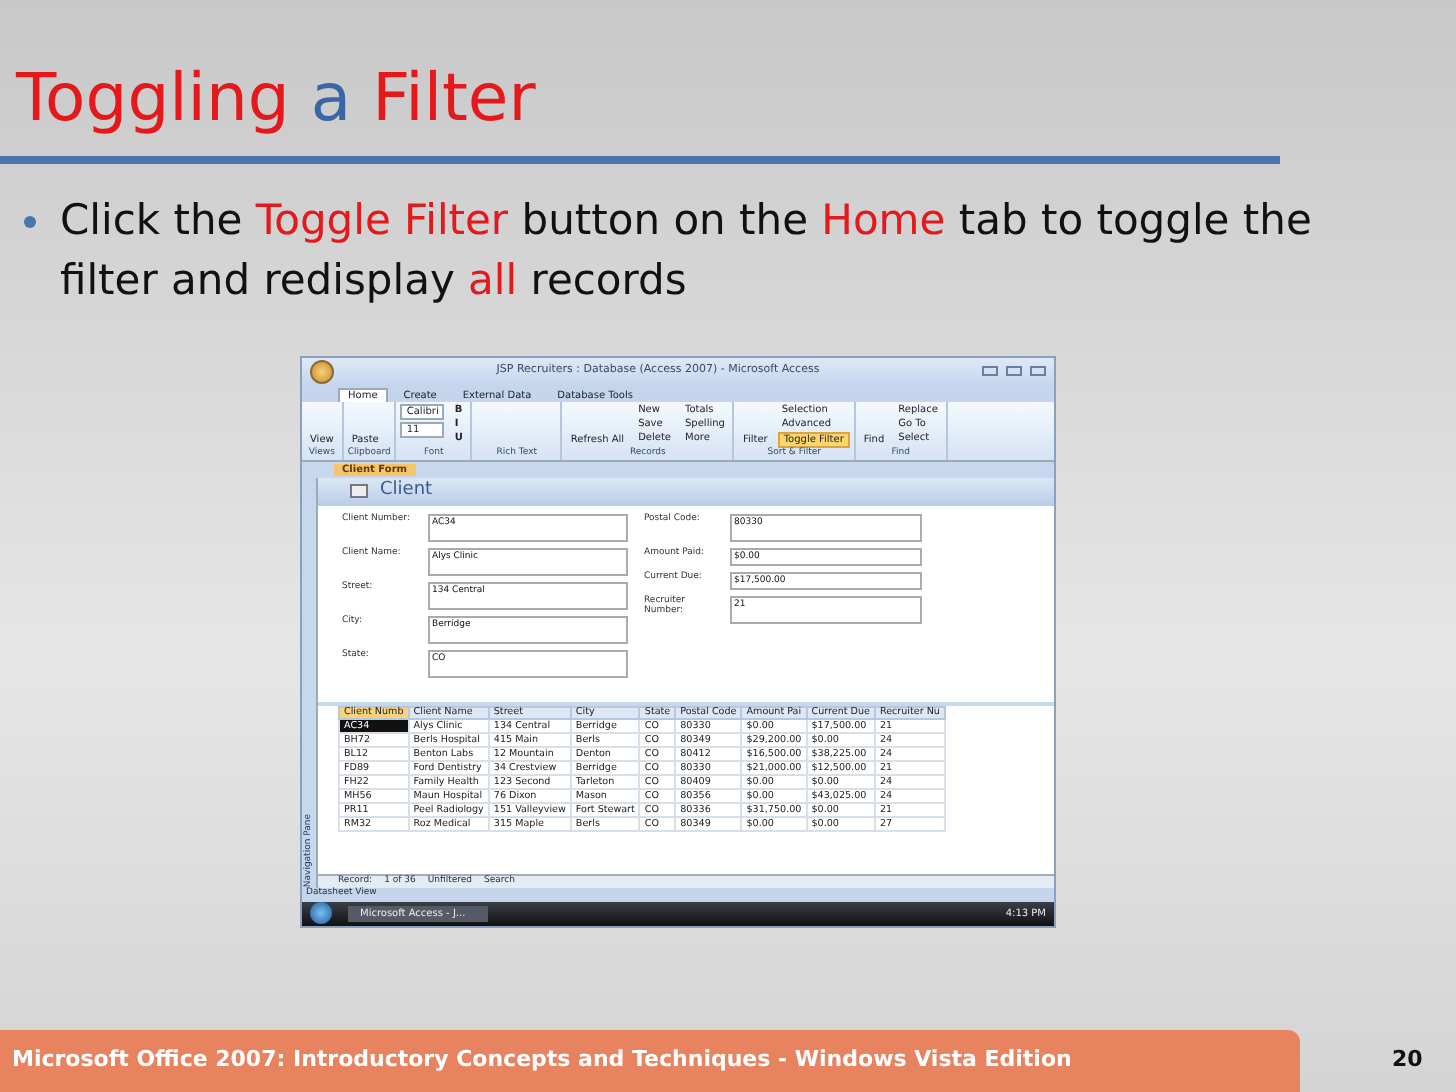 Image resolution: width=1456 pixels, height=1092 pixels. Describe the element at coordinates (542, 1060) in the screenshot. I see `footer-text: Microsoft Office 2007: Introductory Concepts and Techniques - Windows Vista Edition` at that location.